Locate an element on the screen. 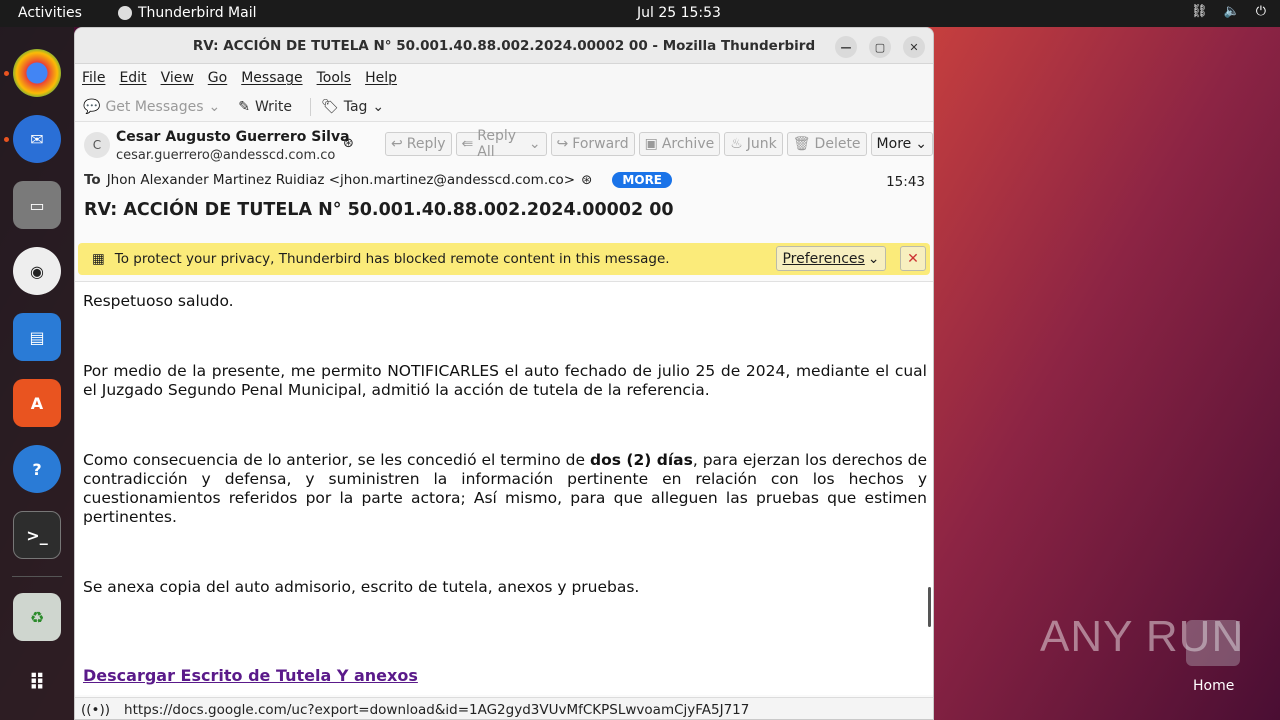  chat-bubble-icon: 💬 is located at coordinates (92, 106).